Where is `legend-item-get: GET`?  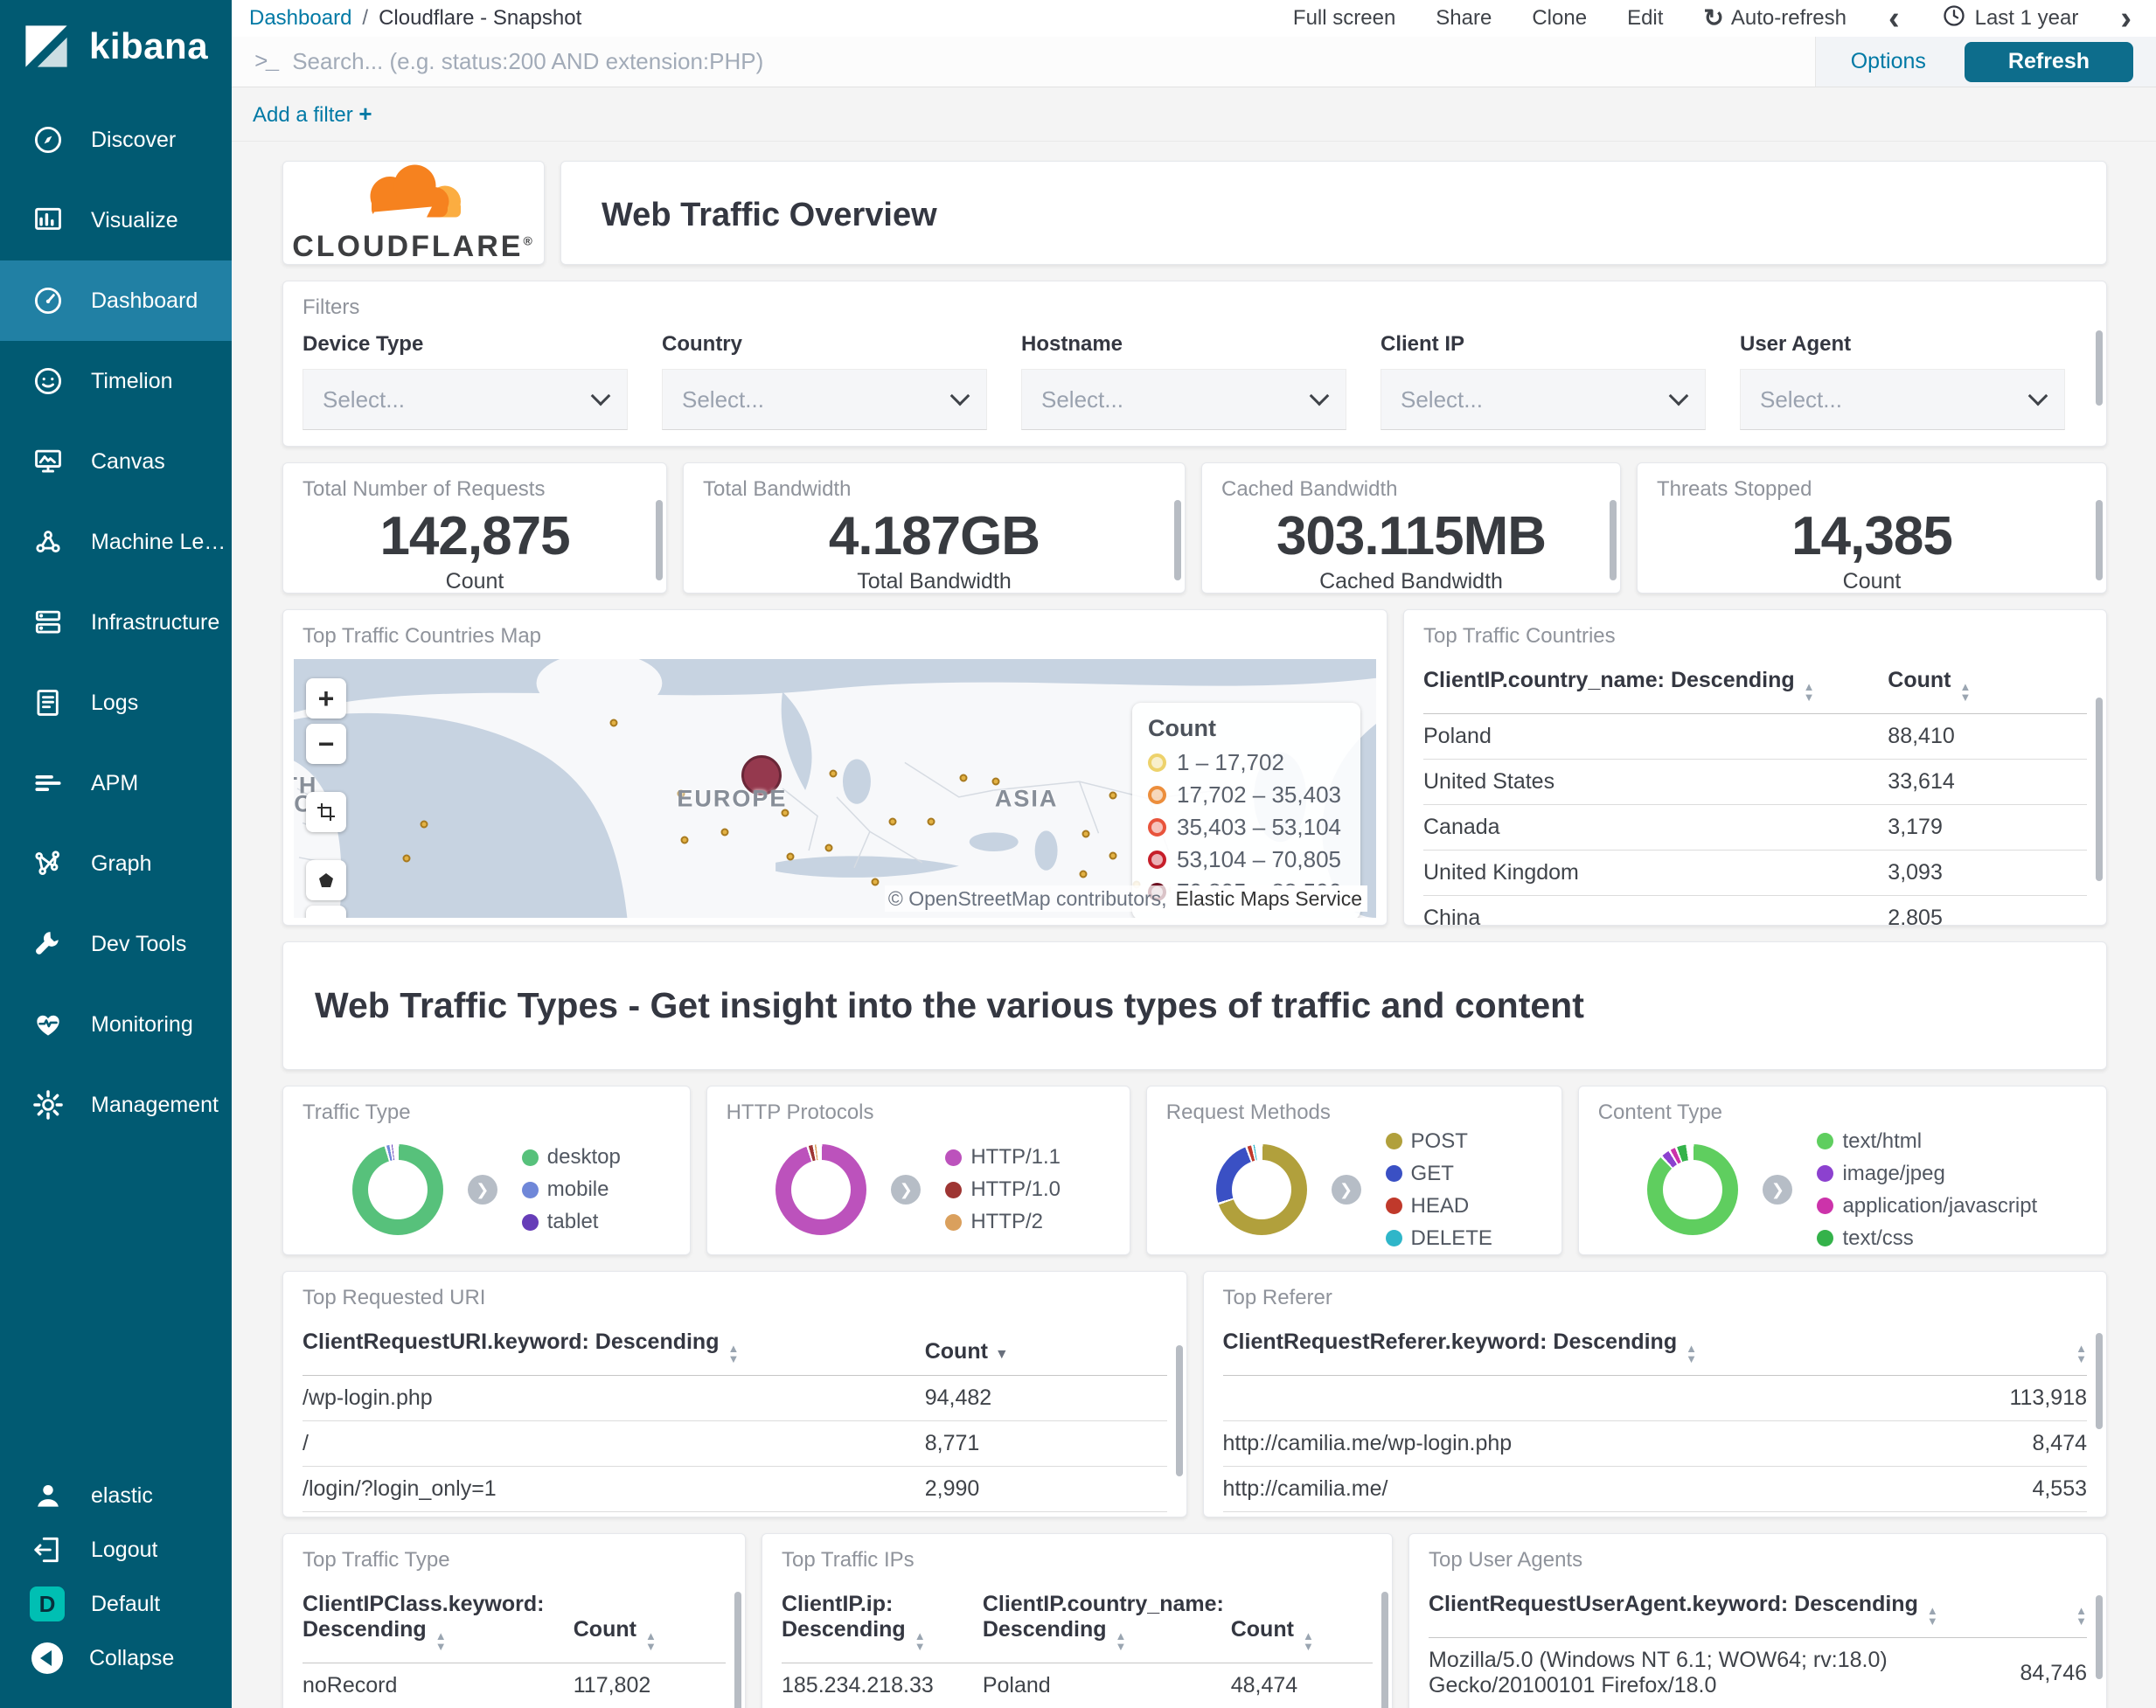 legend-item-get: GET is located at coordinates (1438, 1174).